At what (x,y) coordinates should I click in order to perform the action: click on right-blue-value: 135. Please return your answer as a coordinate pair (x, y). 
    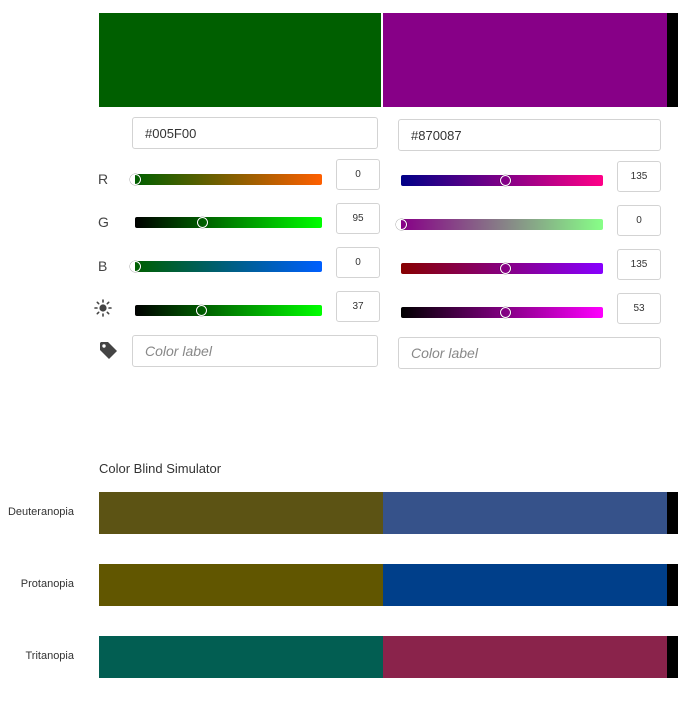
    Looking at the image, I should click on (639, 264).